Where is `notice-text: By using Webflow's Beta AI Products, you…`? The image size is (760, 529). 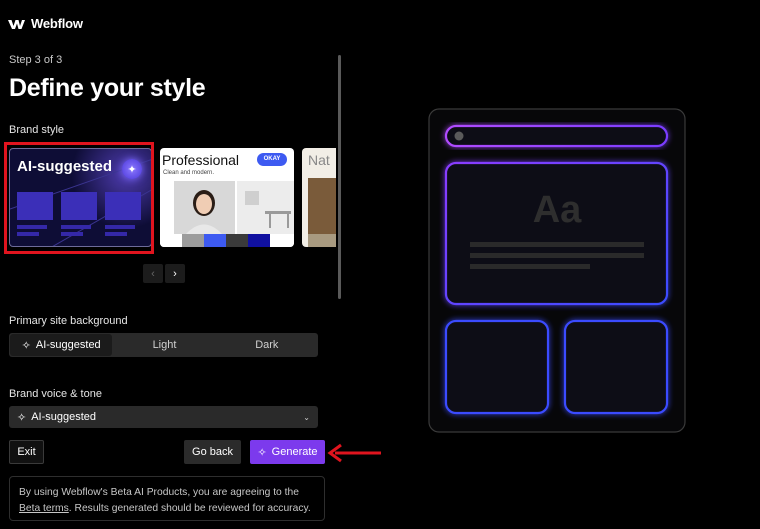 notice-text: By using Webflow's Beta AI Products, you… is located at coordinates (159, 492).